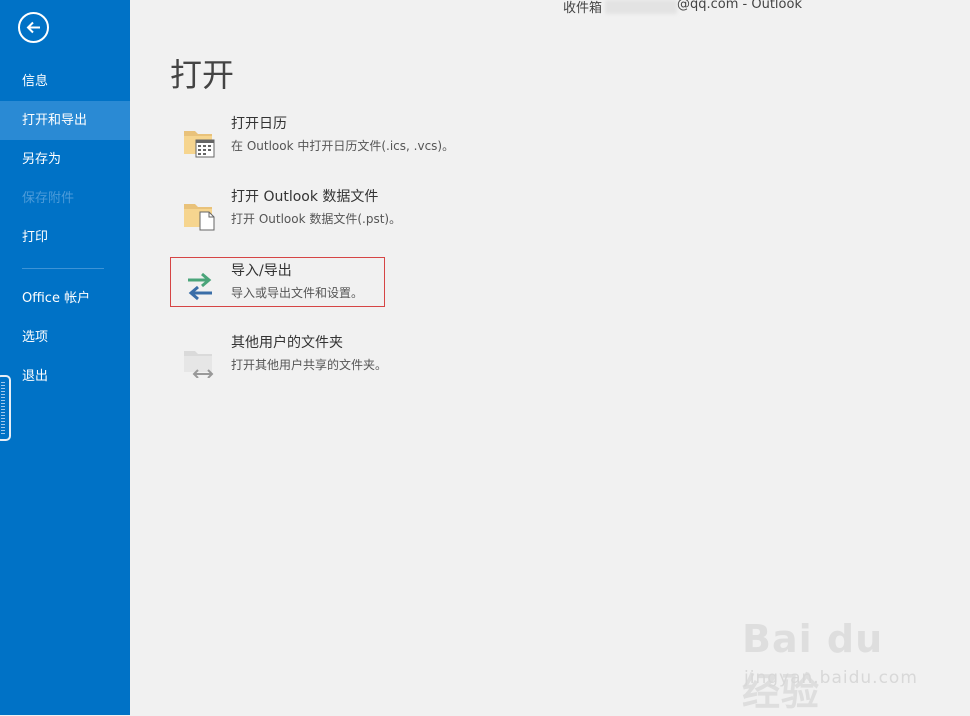 The width and height of the screenshot is (970, 716). I want to click on import-export-arrows-icon, so click(200, 286).